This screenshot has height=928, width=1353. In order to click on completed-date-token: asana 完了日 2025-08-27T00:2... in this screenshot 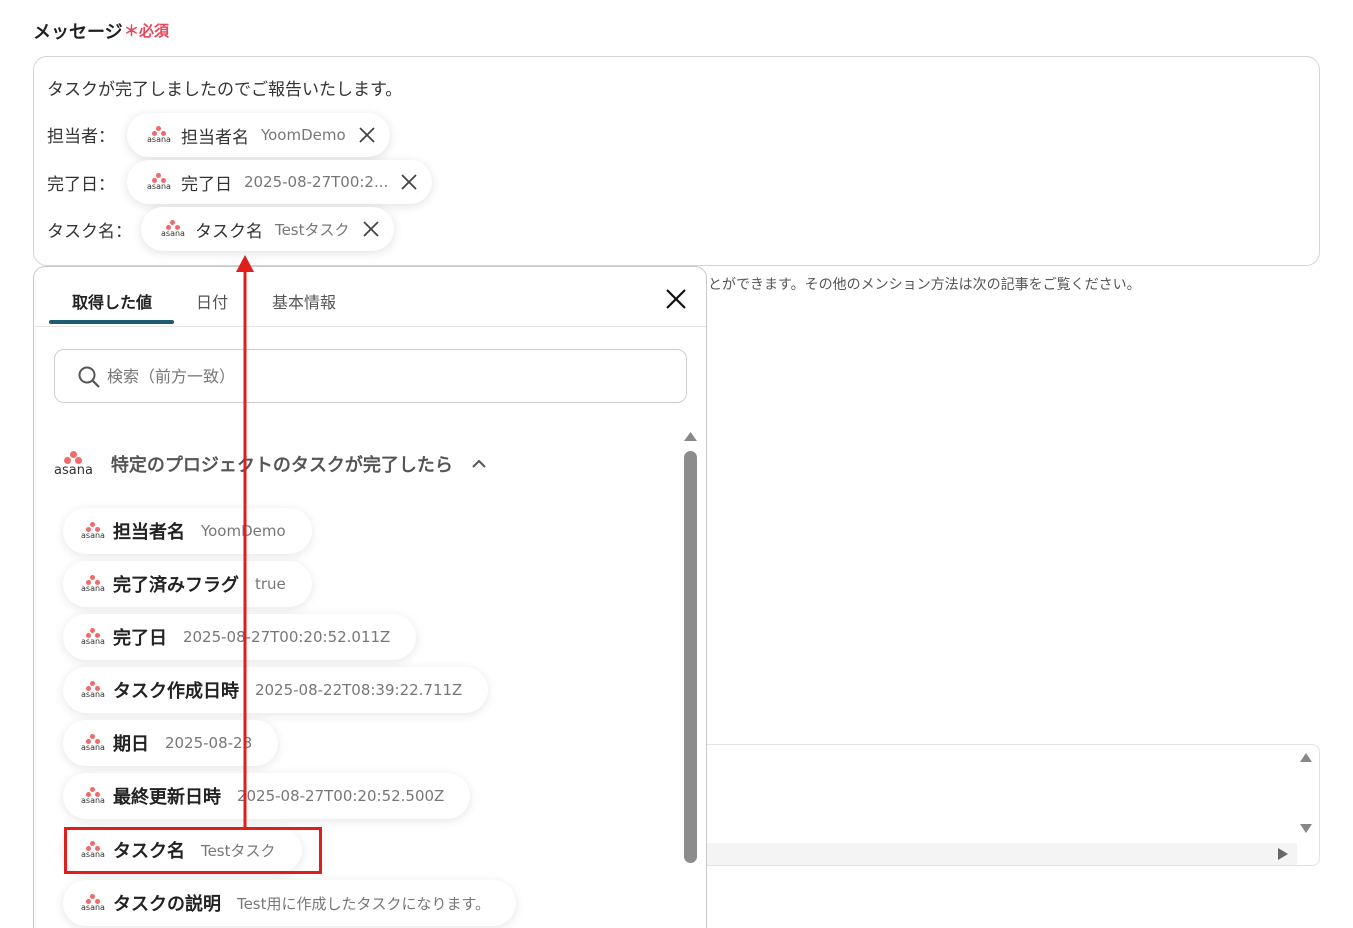, I will do `click(280, 182)`.